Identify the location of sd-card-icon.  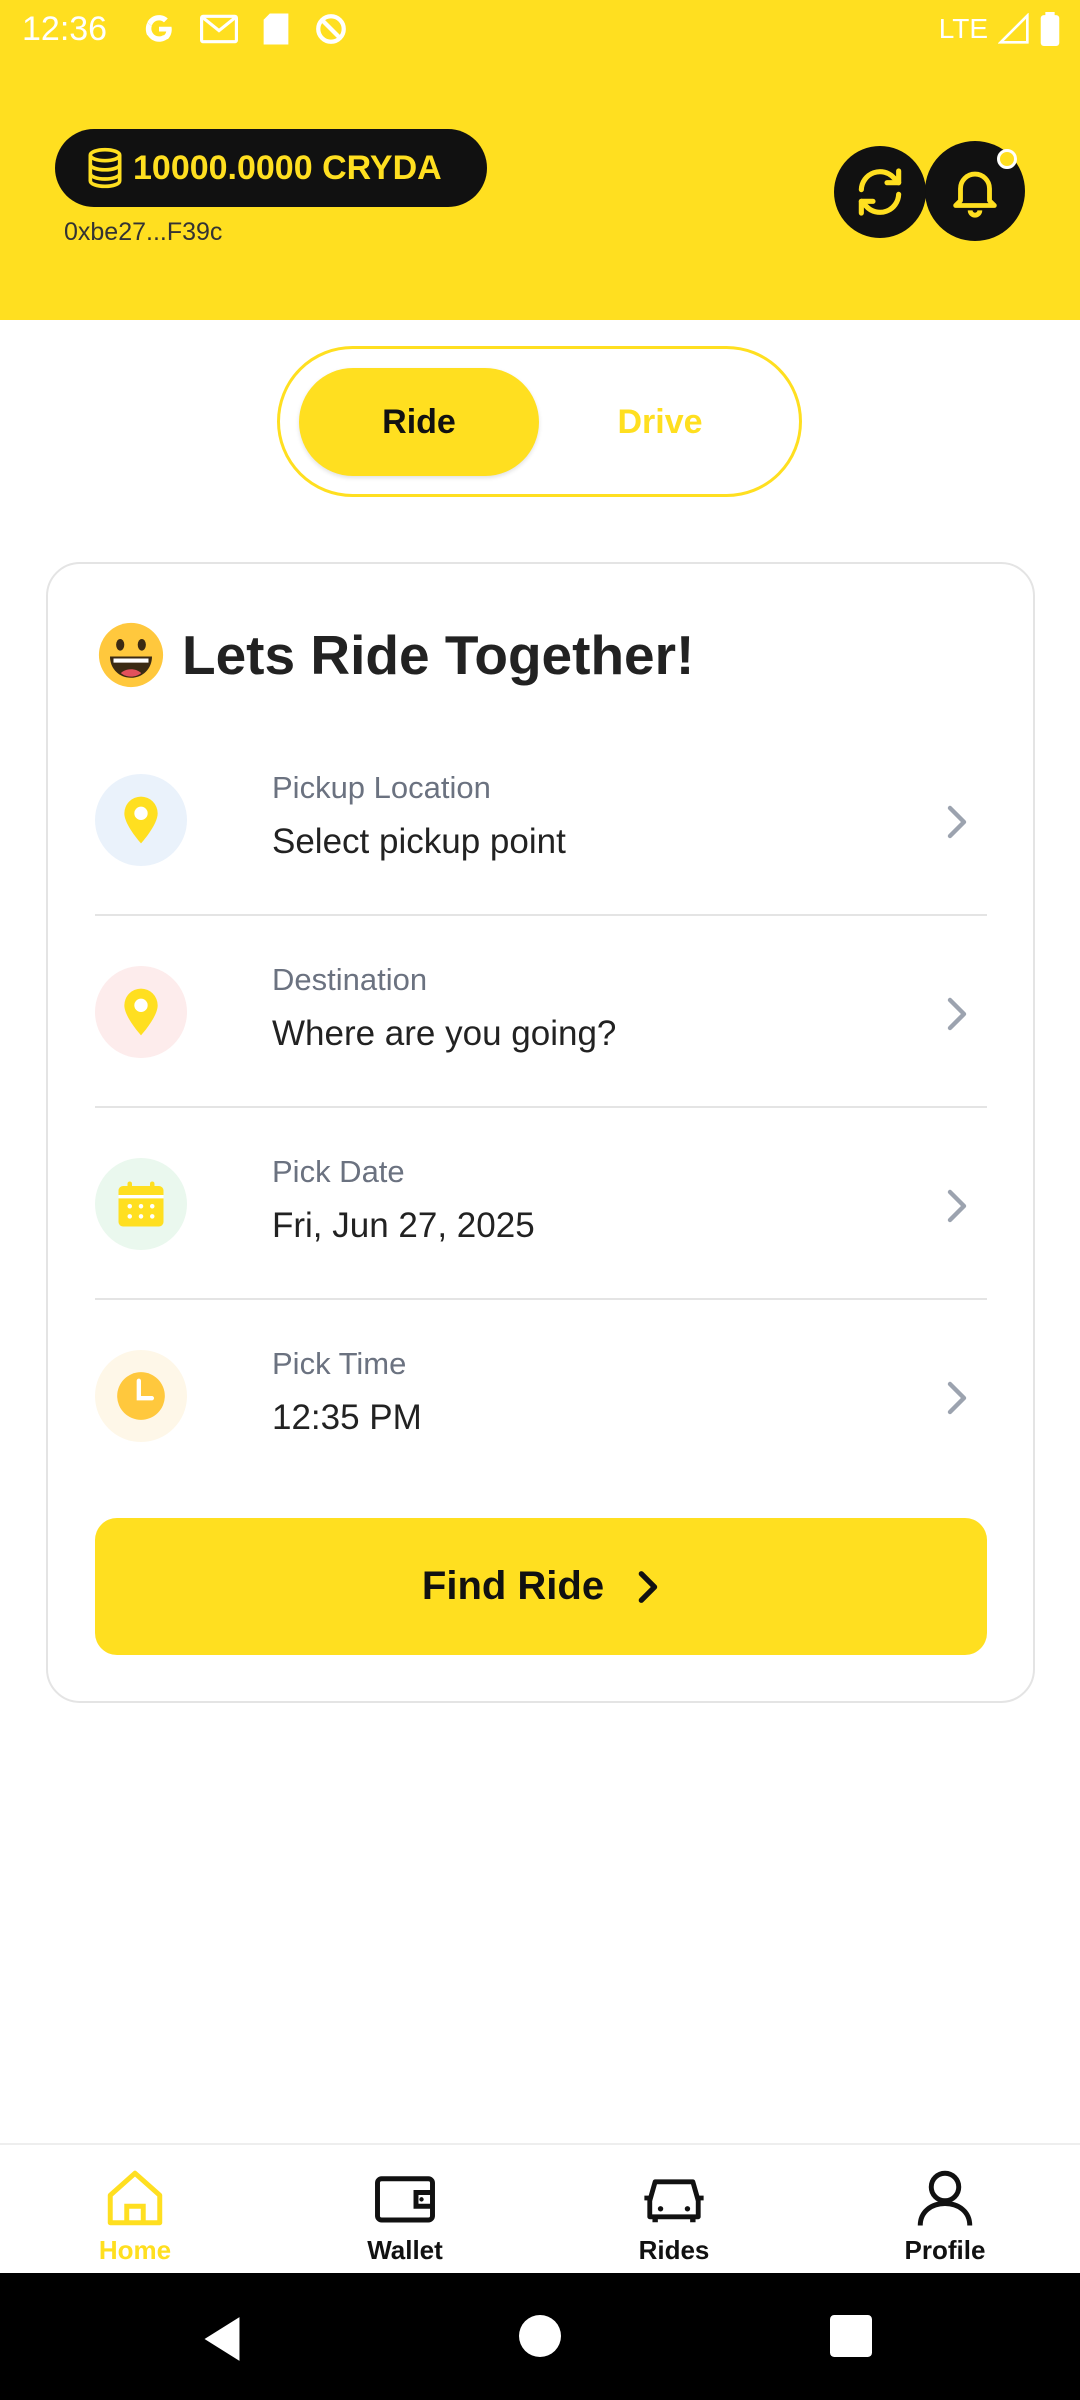
(276, 29).